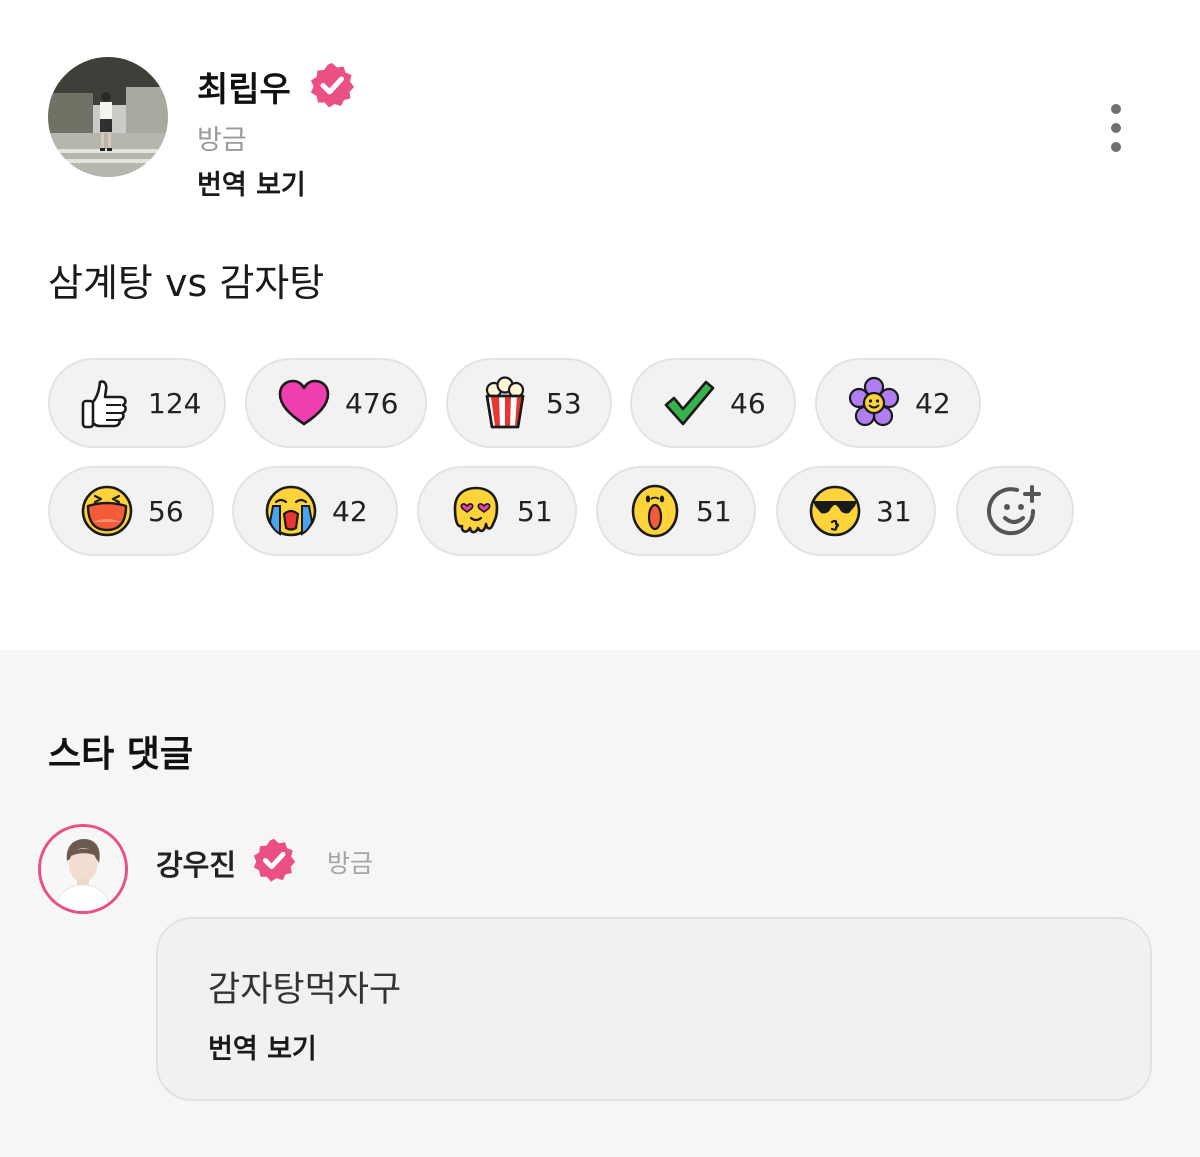  Describe the element at coordinates (251, 182) in the screenshot. I see `translate-link: 번역 보기` at that location.